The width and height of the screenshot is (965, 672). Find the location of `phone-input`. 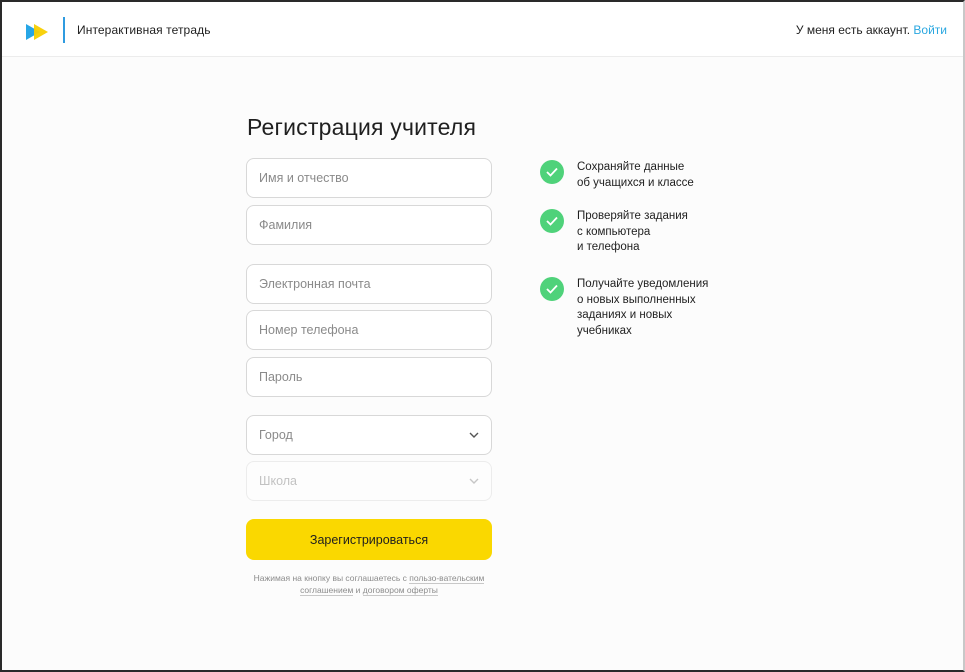

phone-input is located at coordinates (369, 330).